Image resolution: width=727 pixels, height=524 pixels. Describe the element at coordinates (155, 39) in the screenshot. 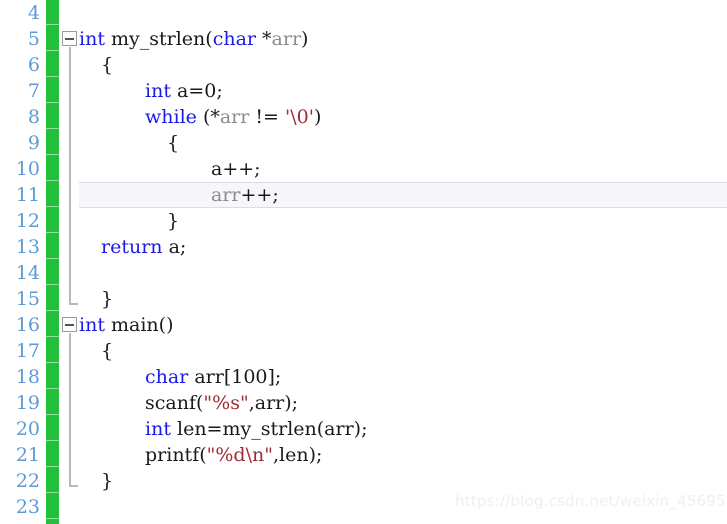

I see `code-token-pn: my_strlen` at that location.